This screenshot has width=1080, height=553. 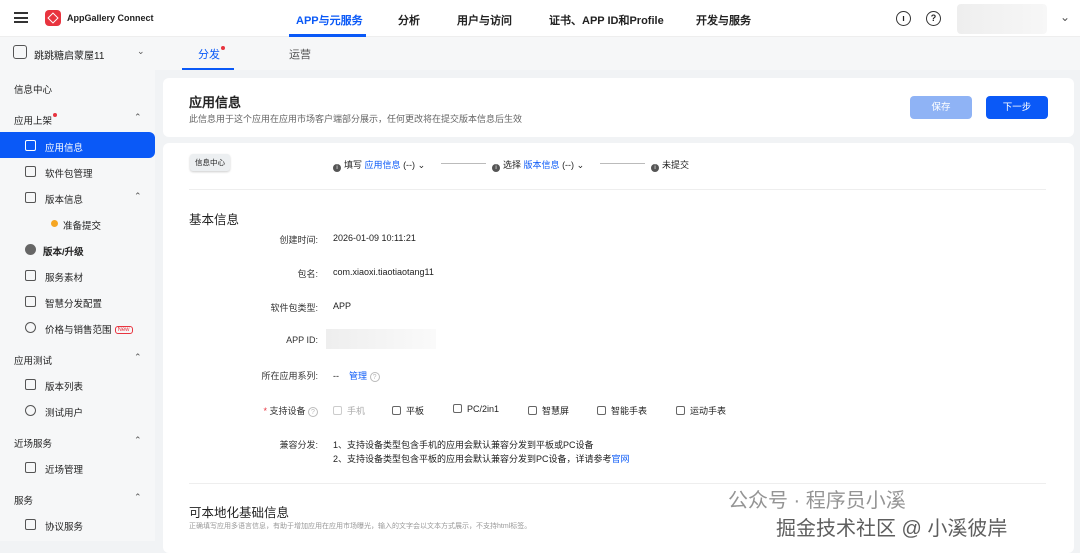 I want to click on nearby-icon, so click(x=30, y=467).